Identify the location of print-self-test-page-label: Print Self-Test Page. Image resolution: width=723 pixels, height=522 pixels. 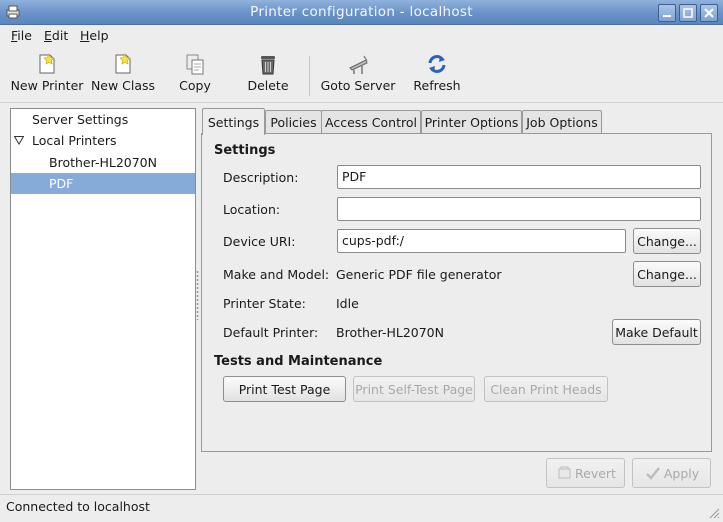
(414, 389).